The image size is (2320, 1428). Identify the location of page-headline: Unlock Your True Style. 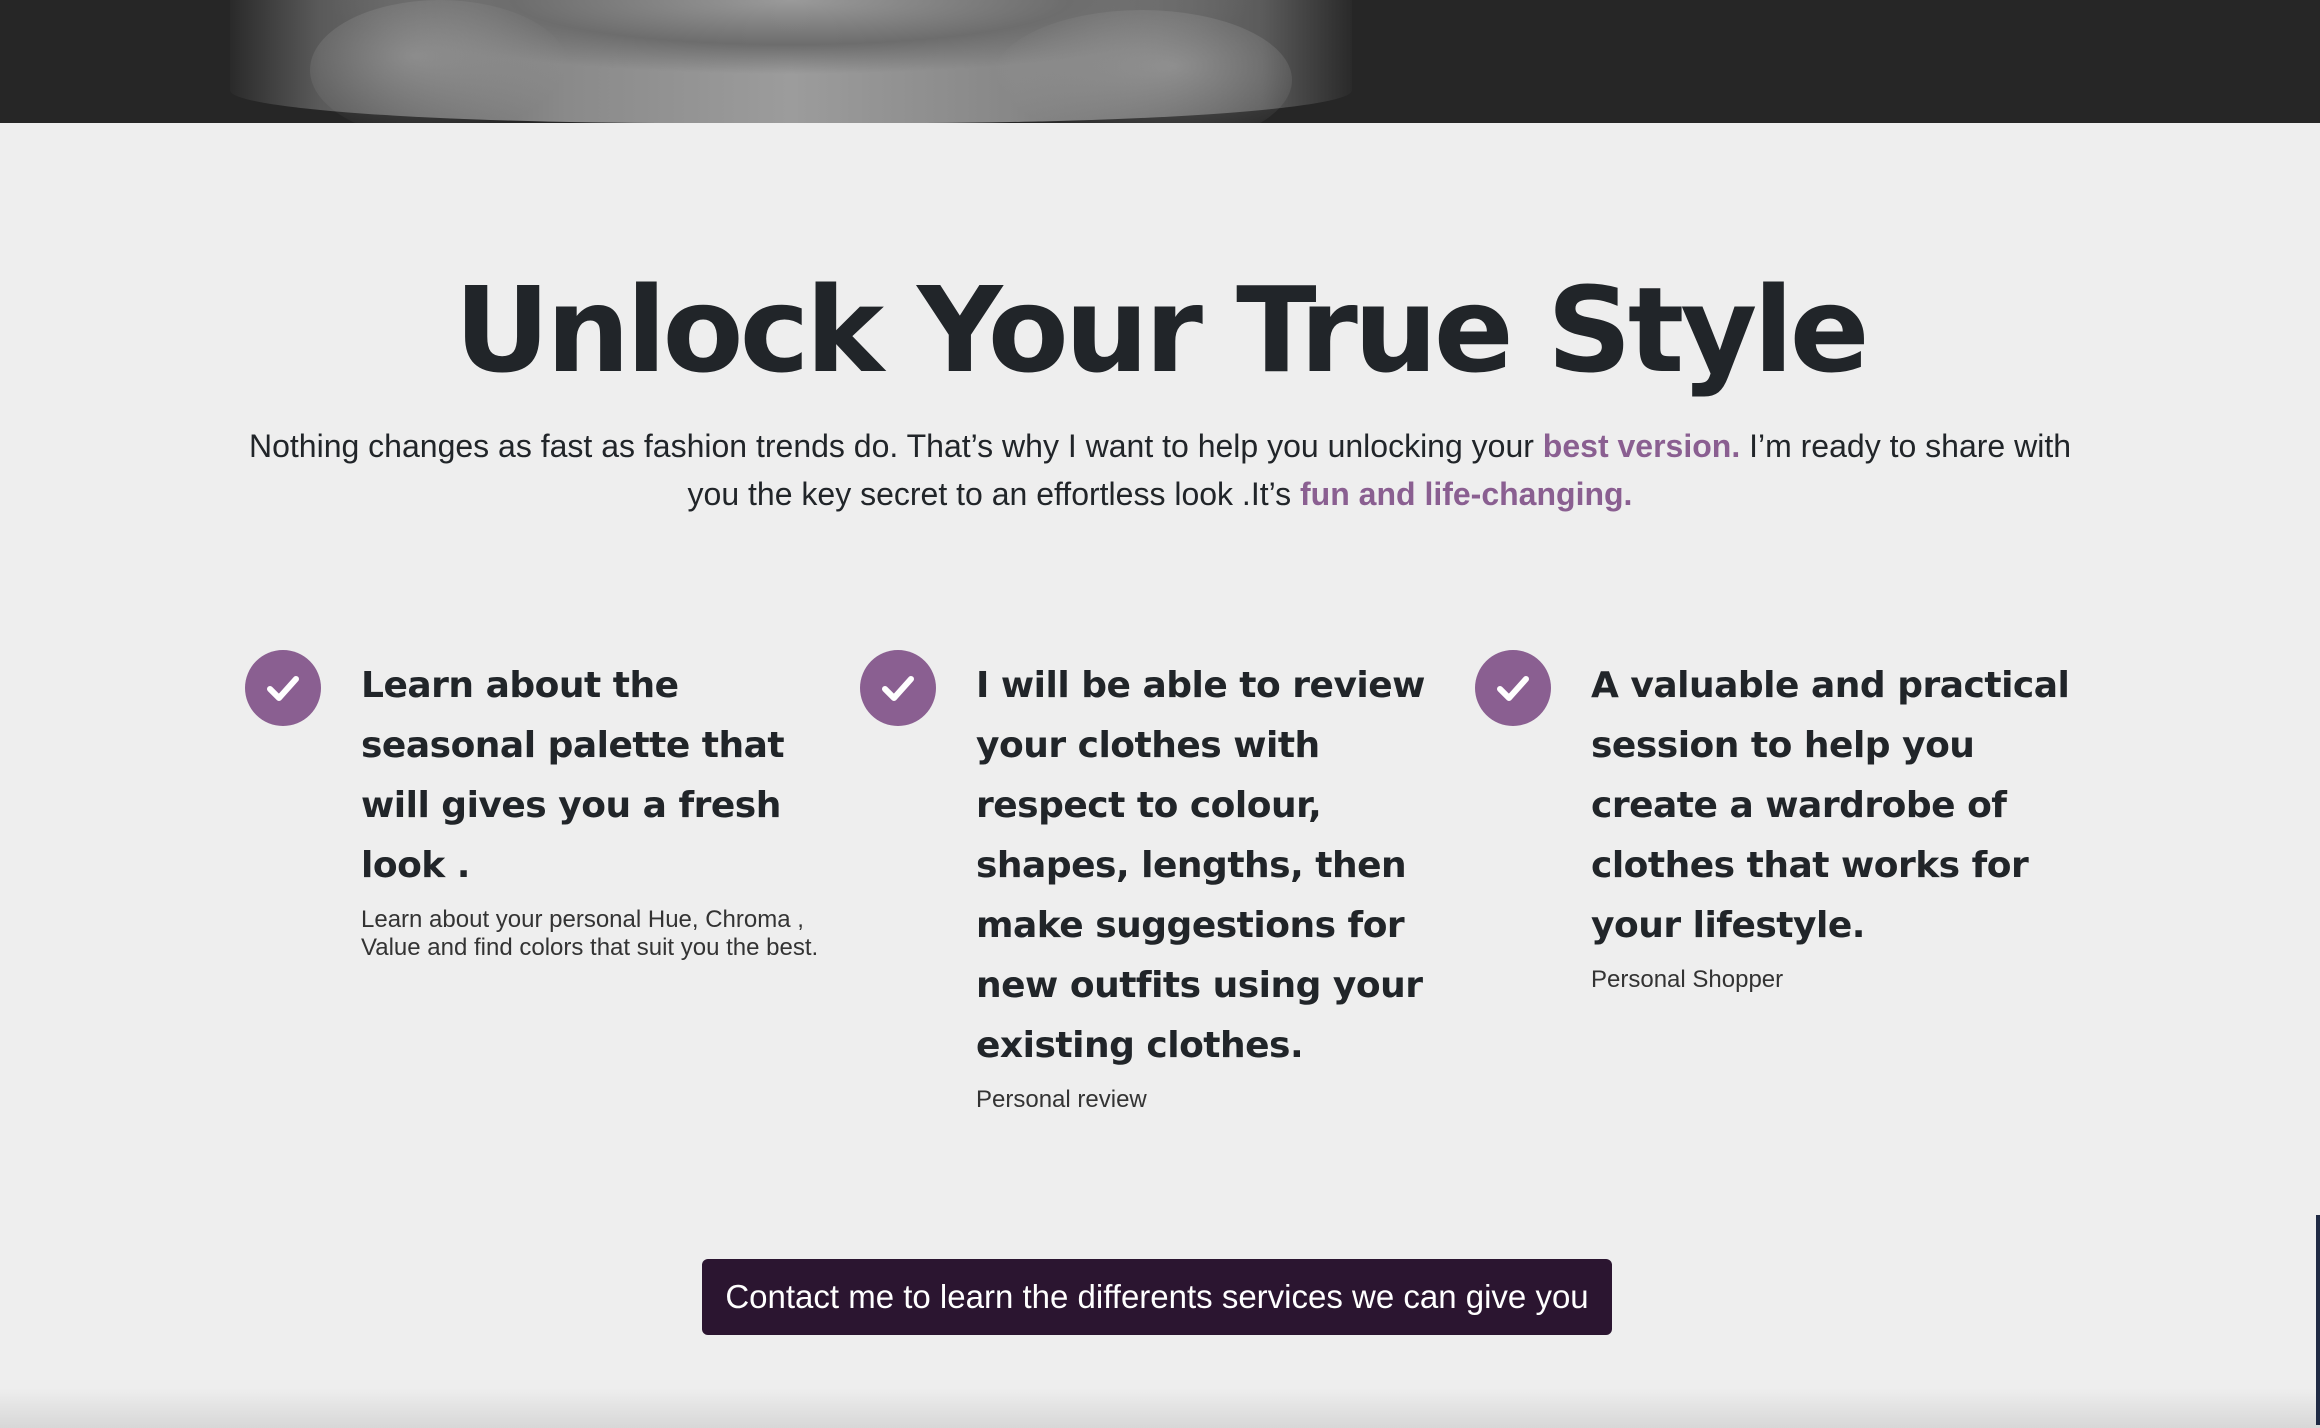
(1161, 330).